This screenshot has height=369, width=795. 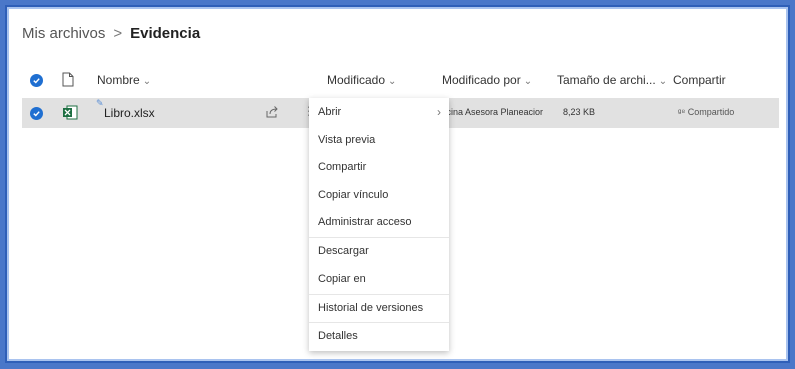 I want to click on menu-item-manage-access: Administrar acceso, so click(x=379, y=222).